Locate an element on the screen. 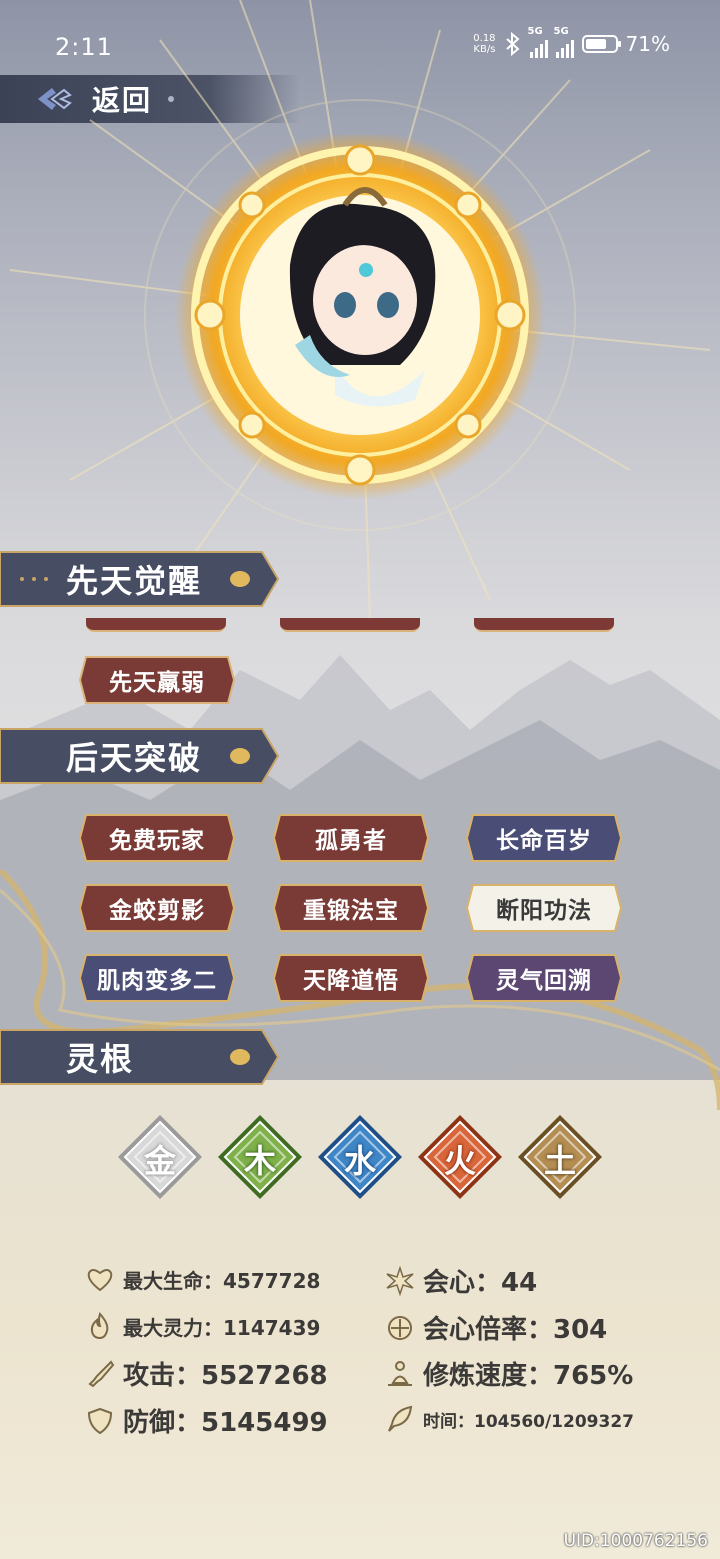 The height and width of the screenshot is (1559, 720). acquired-tag: 金蛟剪影 is located at coordinates (157, 908).